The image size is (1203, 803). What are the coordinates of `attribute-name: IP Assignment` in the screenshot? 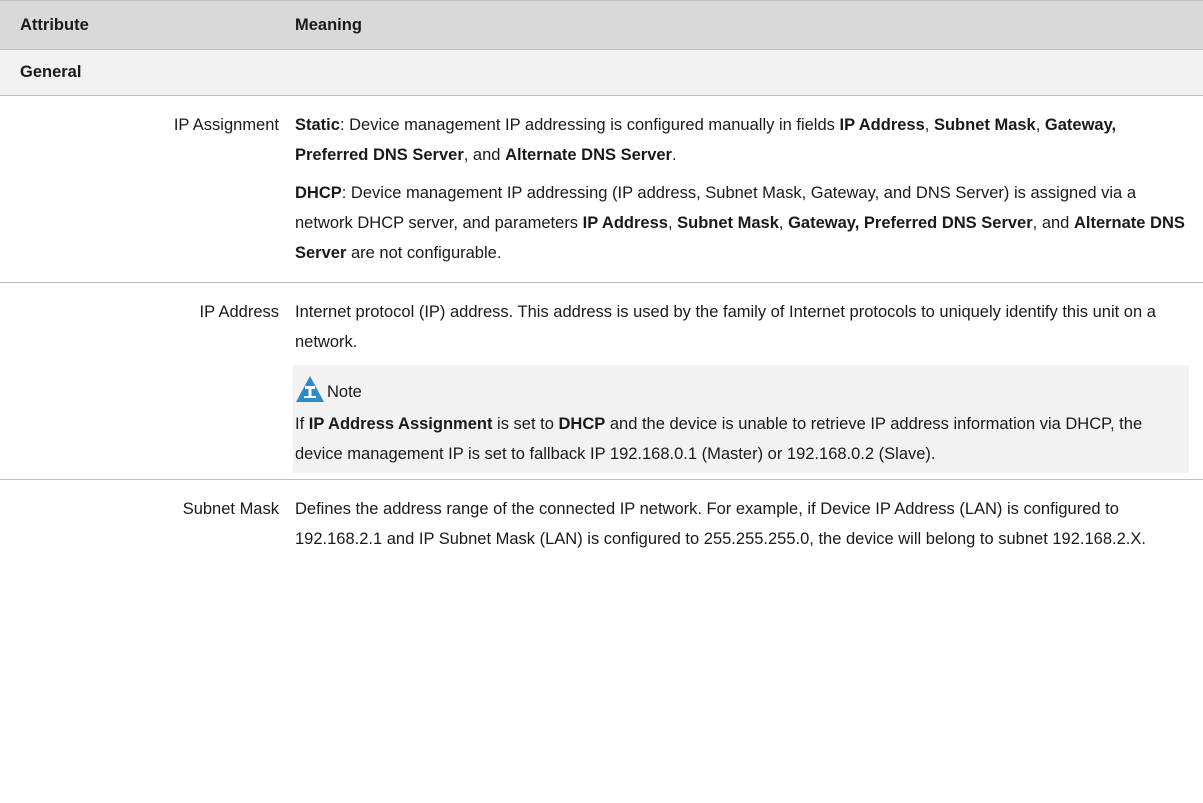 It's located at (226, 125).